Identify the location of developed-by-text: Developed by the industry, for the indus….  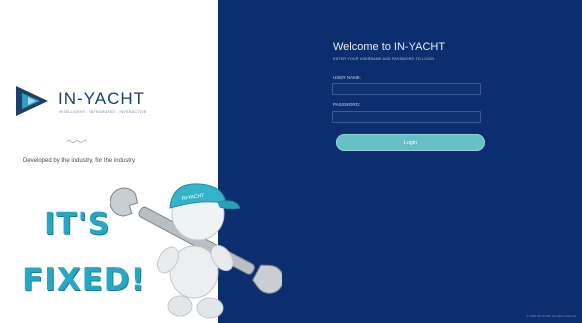
(79, 161).